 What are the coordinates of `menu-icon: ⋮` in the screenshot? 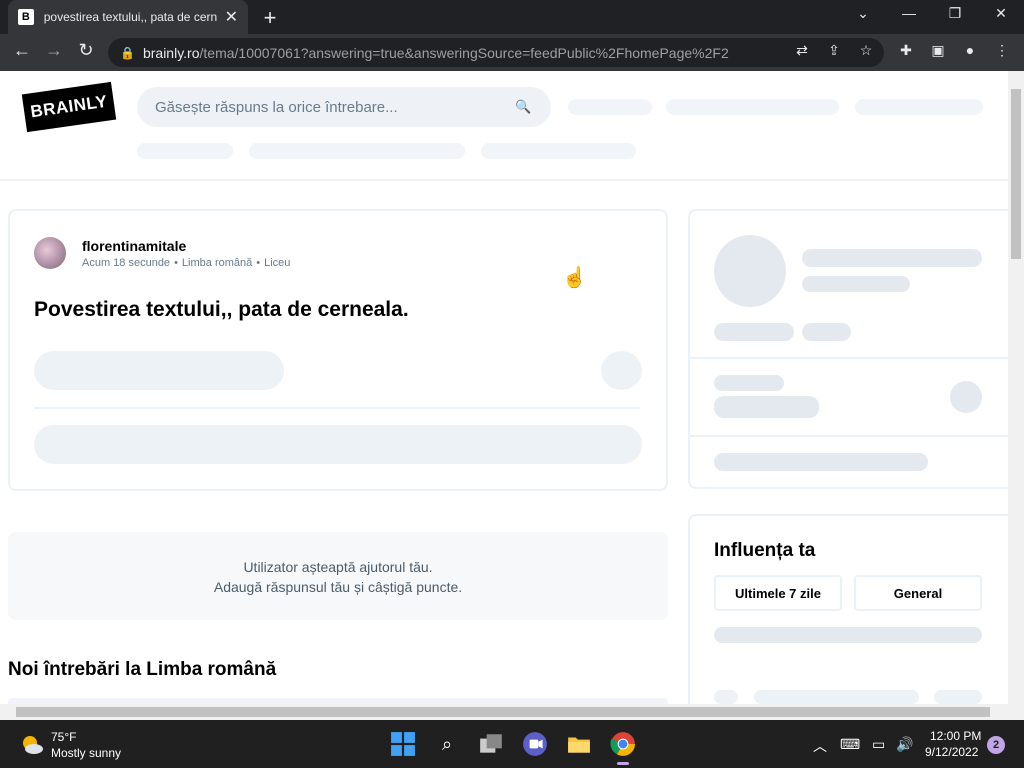 It's located at (1002, 50).